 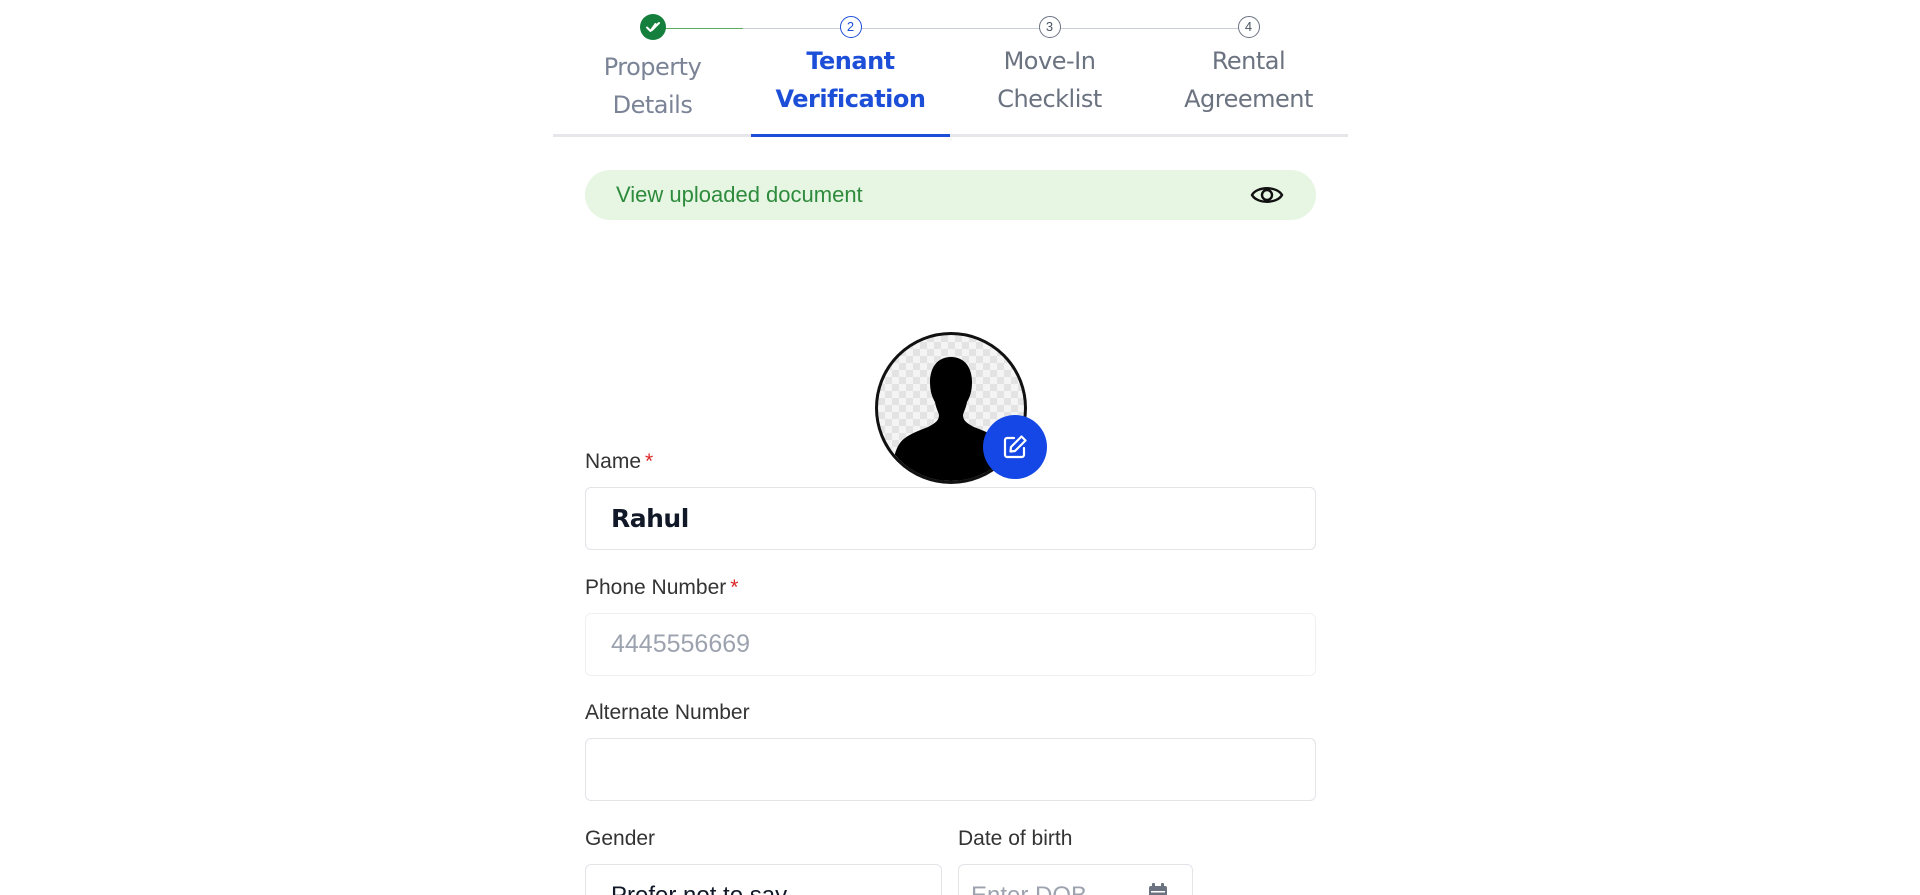 What do you see at coordinates (850, 27) in the screenshot?
I see `step-number: 2` at bounding box center [850, 27].